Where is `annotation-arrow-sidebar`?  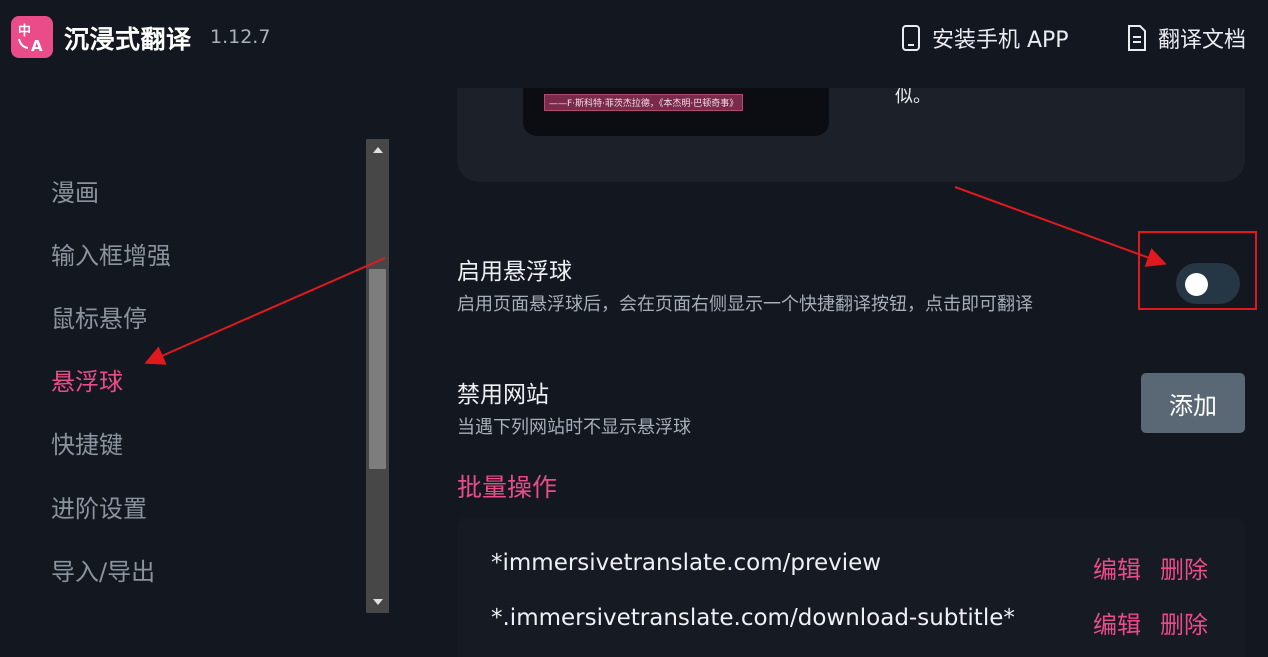
annotation-arrow-sidebar is located at coordinates (265, 311).